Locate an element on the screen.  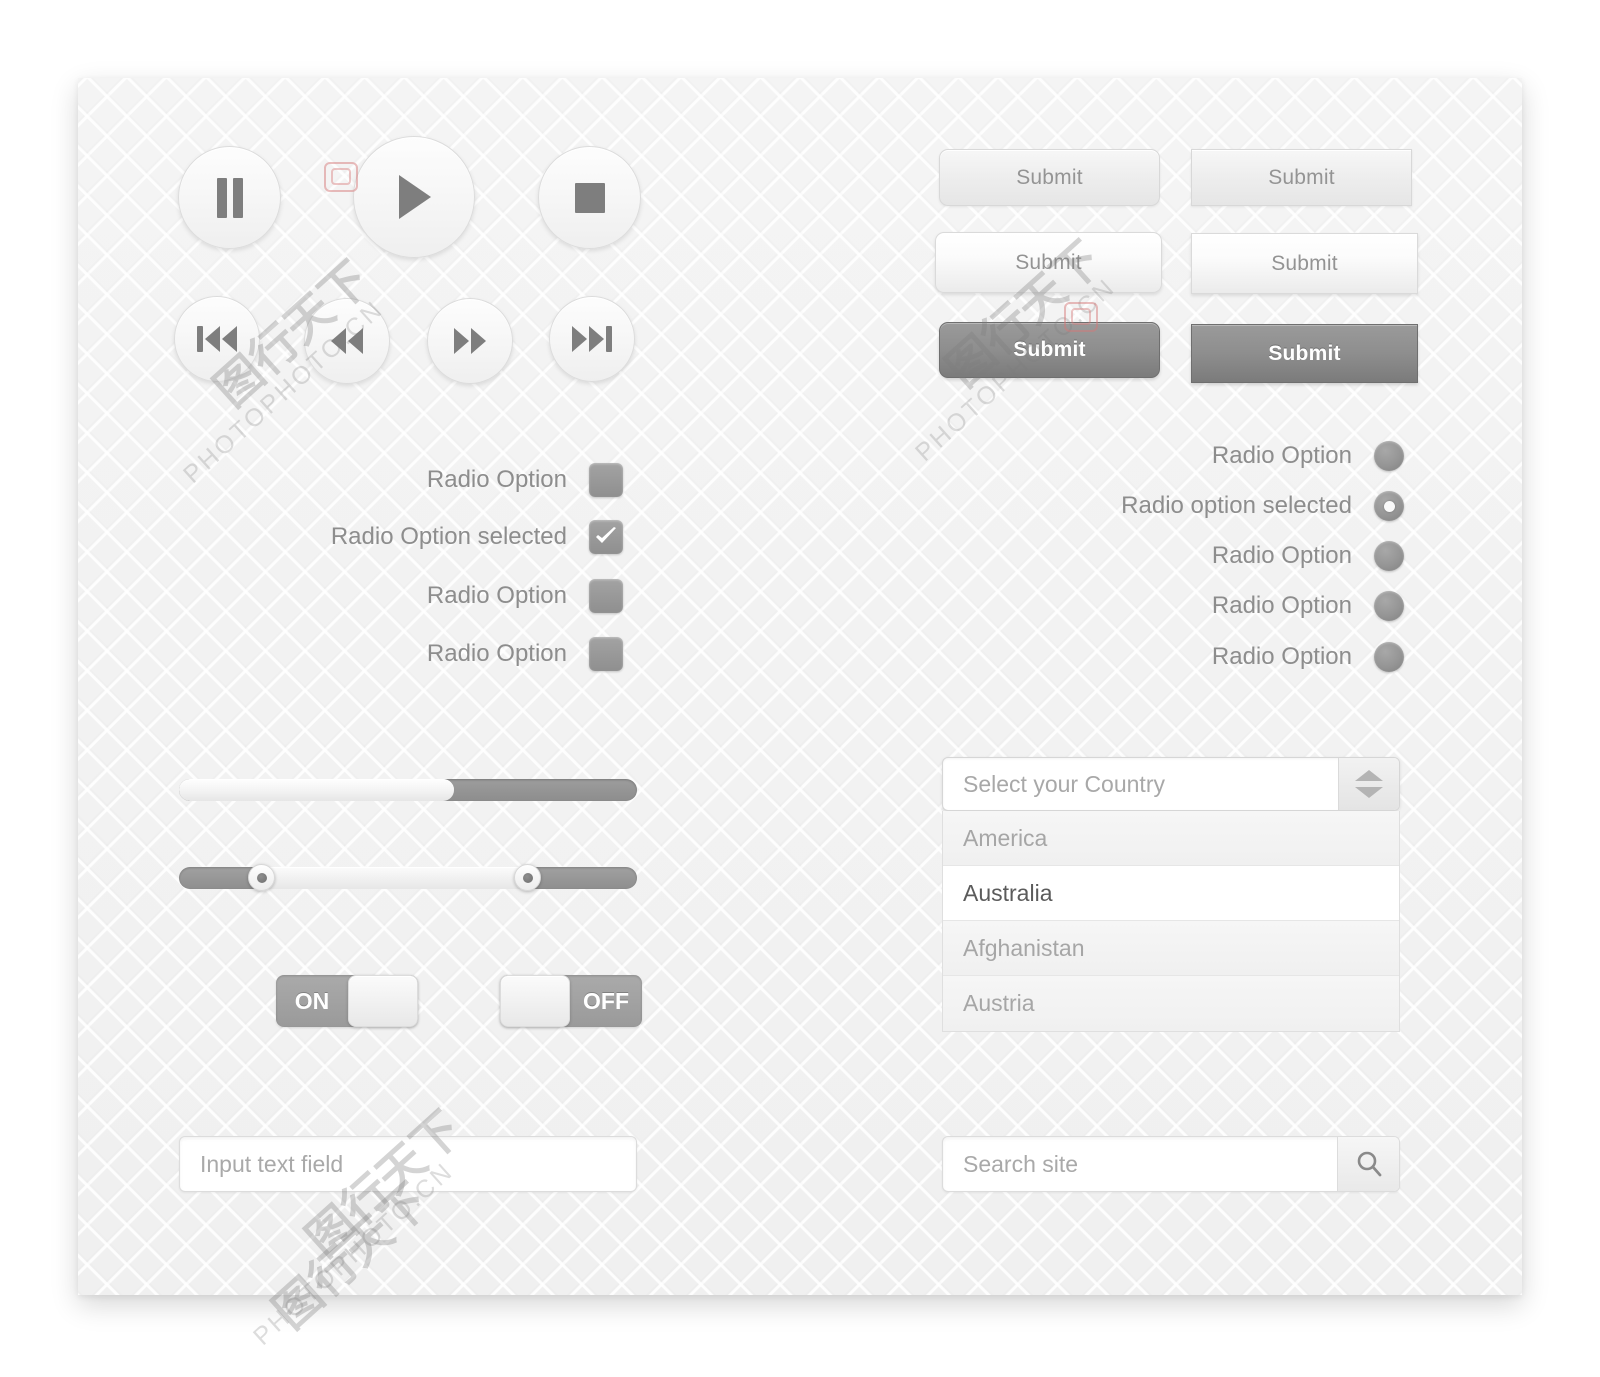
submit-button-glossy-rounded: Submit is located at coordinates (1048, 262).